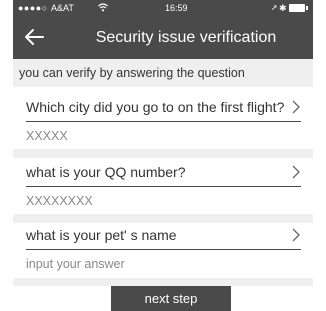 This screenshot has width=326, height=311. What do you see at coordinates (106, 172) in the screenshot?
I see `question-label: what is your QQ number?` at bounding box center [106, 172].